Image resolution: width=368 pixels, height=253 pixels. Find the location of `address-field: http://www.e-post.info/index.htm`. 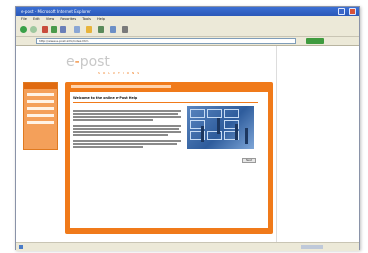

address-field: http://www.e-post.info/index.htm is located at coordinates (166, 41).